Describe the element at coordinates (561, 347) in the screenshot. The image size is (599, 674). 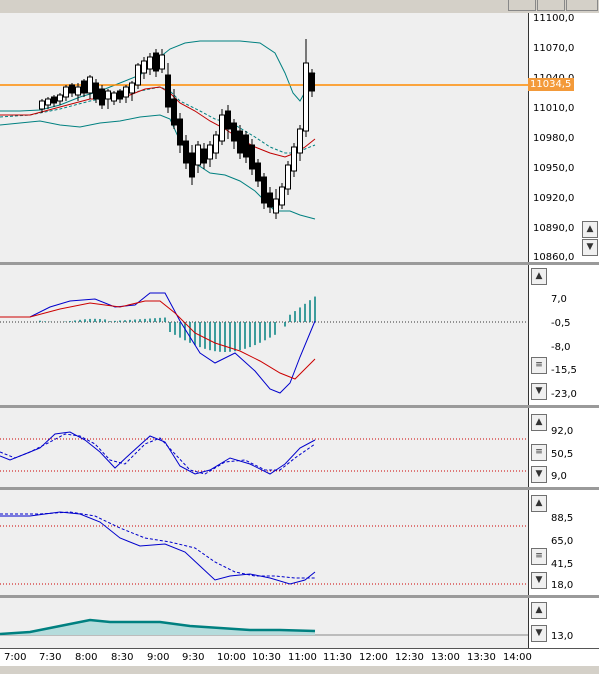
I see `macd-tick: -8,0` at that location.